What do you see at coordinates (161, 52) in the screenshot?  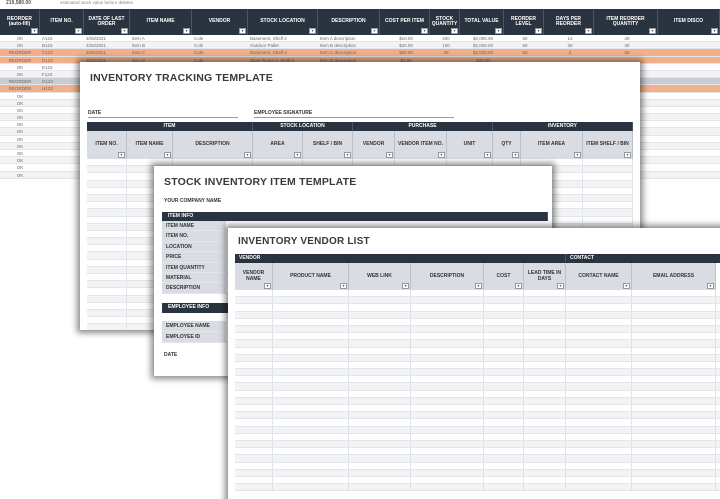 I see `table-cell: Item C` at bounding box center [161, 52].